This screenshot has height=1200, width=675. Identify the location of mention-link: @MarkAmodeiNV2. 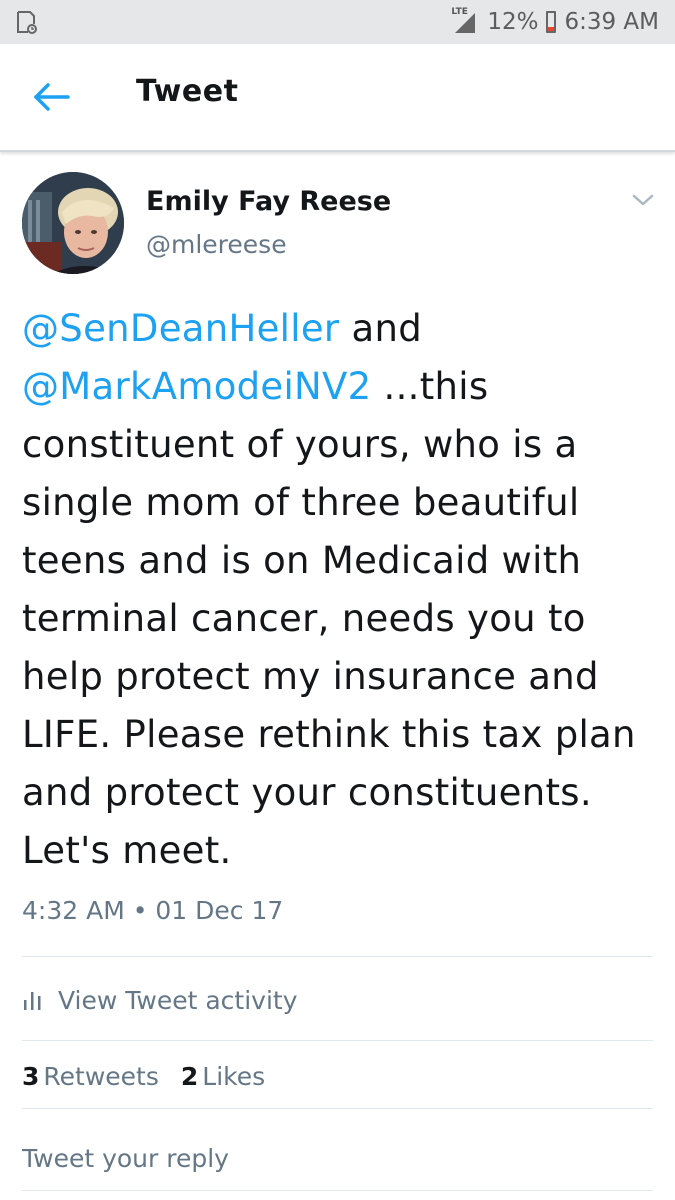
(197, 386).